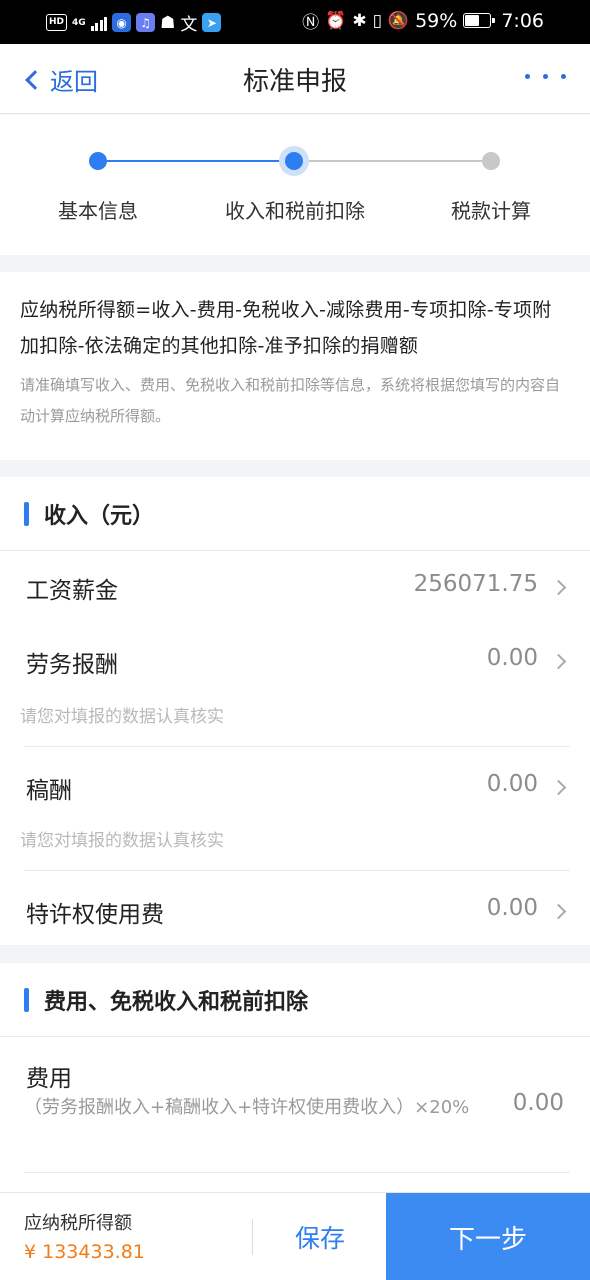 This screenshot has width=590, height=1280. Describe the element at coordinates (72, 665) in the screenshot. I see `row-label: 劳务报酬` at that location.